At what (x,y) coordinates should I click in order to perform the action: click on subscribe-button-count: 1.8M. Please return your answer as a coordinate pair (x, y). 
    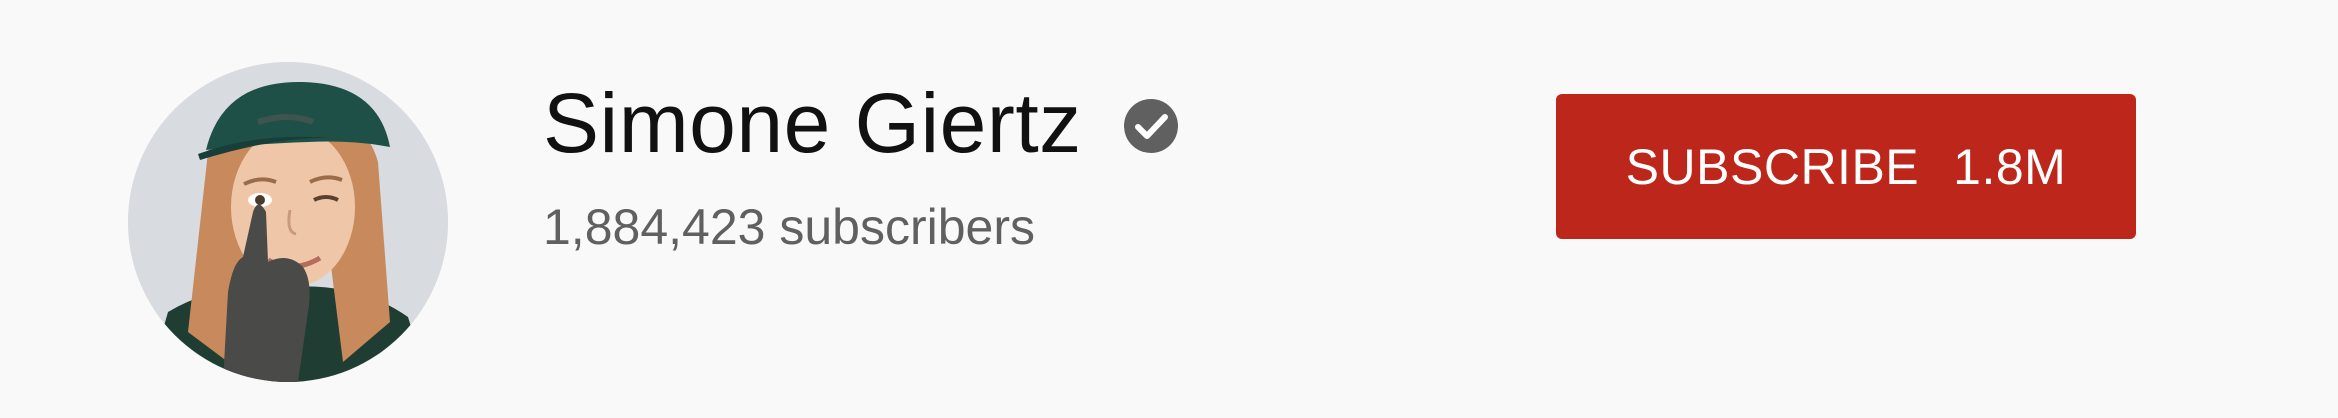
    Looking at the image, I should click on (2010, 166).